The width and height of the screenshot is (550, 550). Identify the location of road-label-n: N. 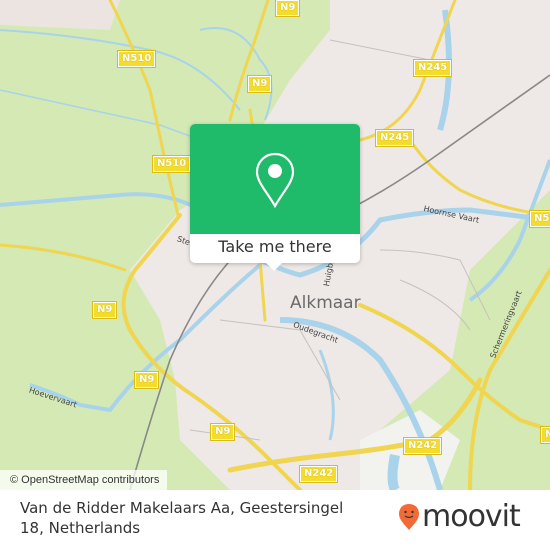
(544, 435).